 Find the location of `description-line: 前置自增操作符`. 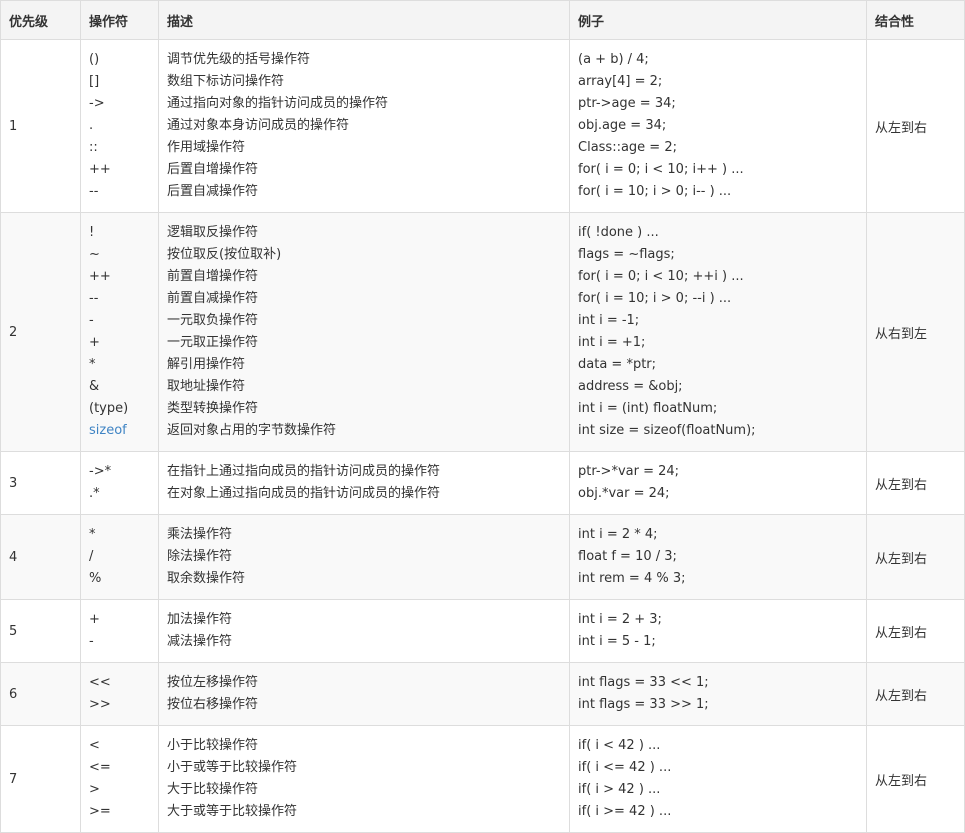

description-line: 前置自增操作符 is located at coordinates (213, 276).